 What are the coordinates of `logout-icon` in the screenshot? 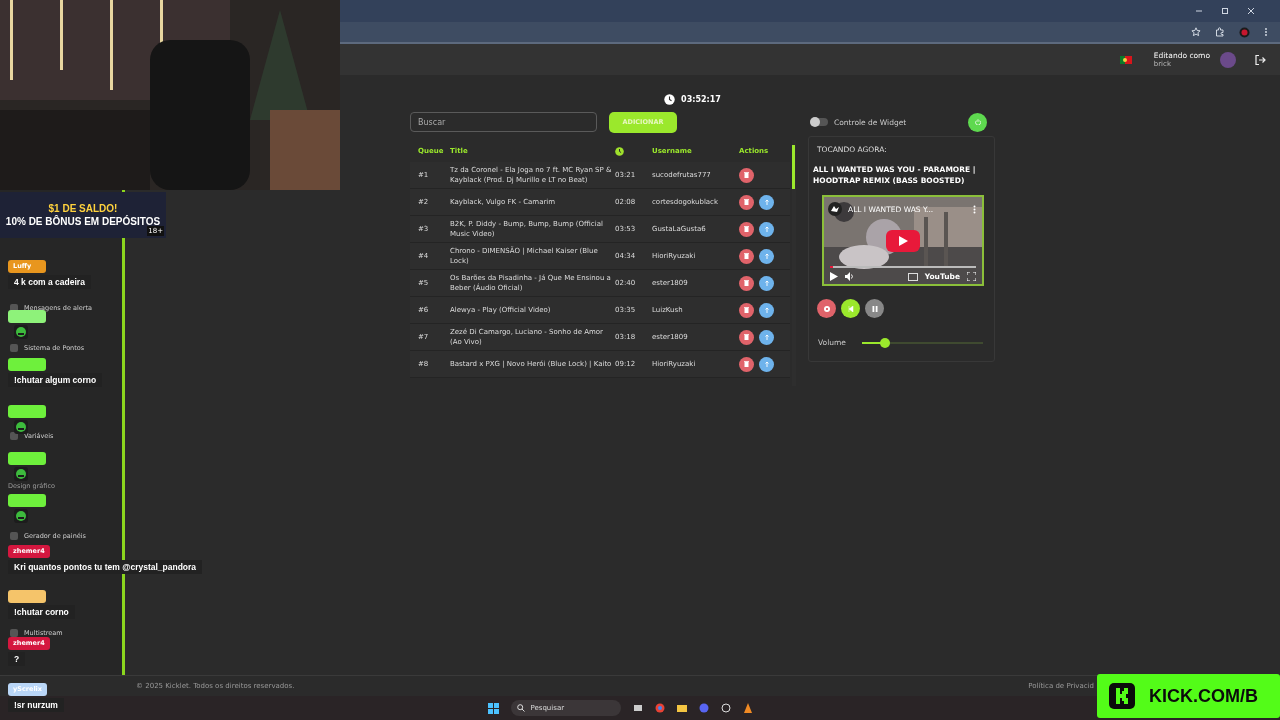 It's located at (1260, 59).